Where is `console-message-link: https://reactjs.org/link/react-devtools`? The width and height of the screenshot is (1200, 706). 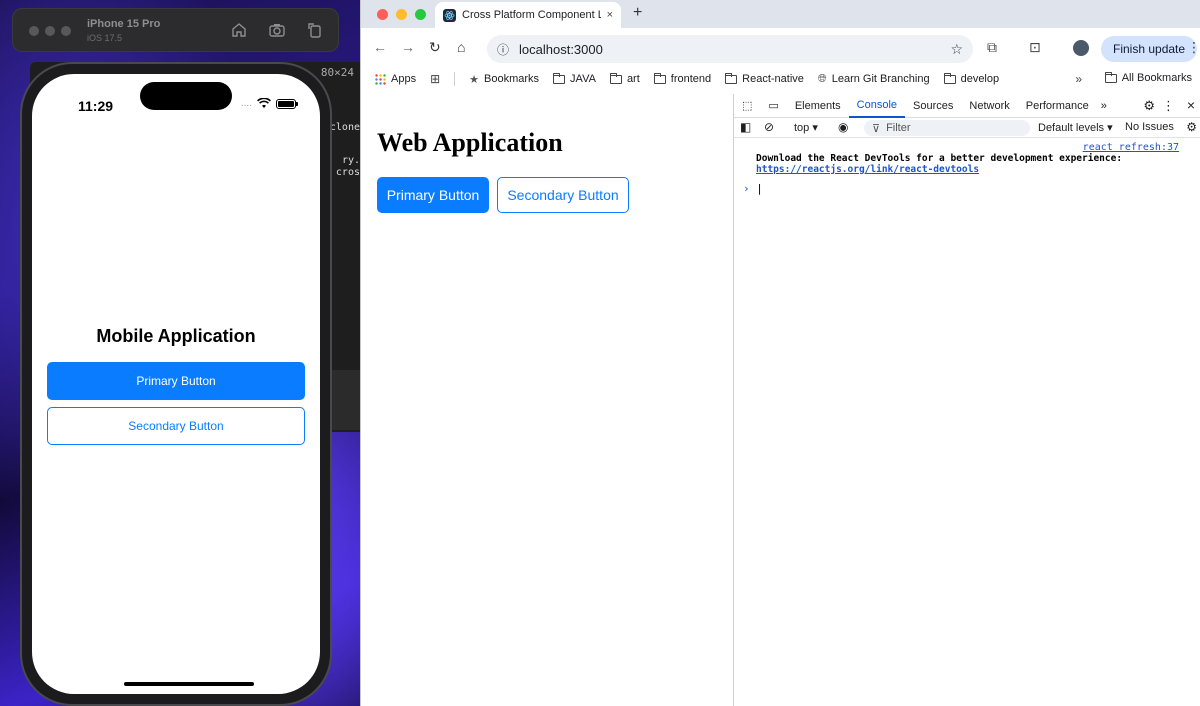
console-message-link: https://reactjs.org/link/react-devtools is located at coordinates (939, 169).